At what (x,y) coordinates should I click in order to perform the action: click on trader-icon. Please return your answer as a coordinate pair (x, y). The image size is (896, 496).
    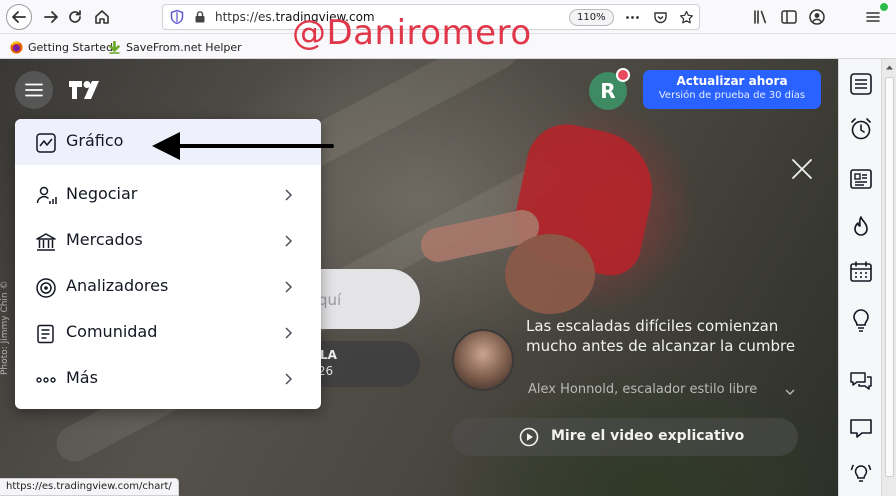
    Looking at the image, I should click on (46, 195).